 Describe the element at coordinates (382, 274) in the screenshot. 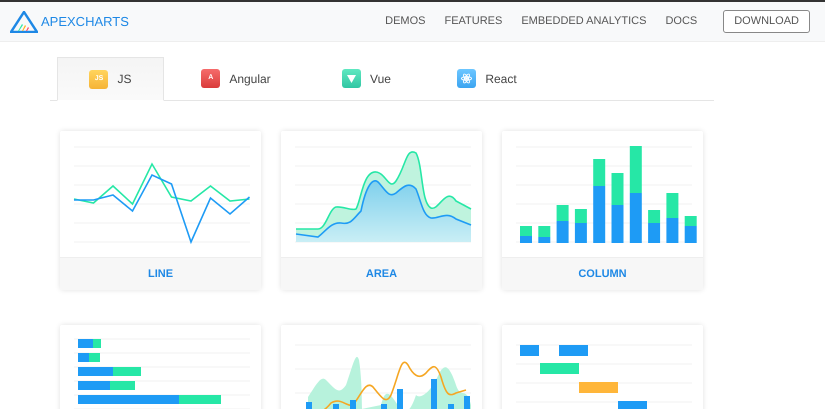

I see `chart-label: AREA` at that location.